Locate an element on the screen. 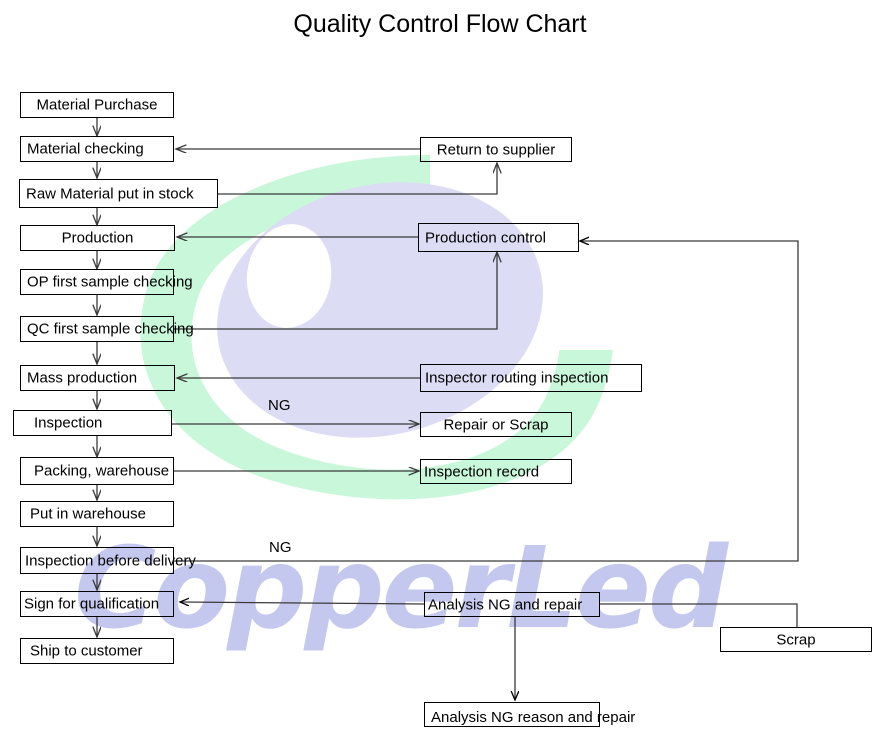  node-label: Put in warehouse is located at coordinates (88, 514).